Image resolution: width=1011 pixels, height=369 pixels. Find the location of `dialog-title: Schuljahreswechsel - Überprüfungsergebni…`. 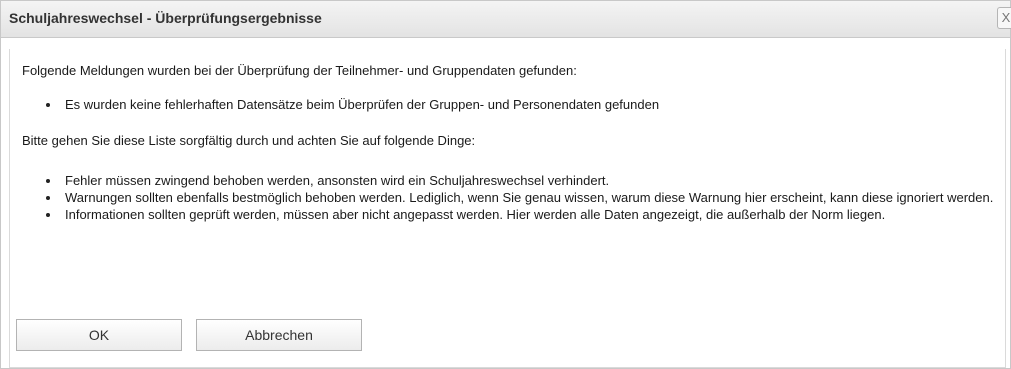

dialog-title: Schuljahreswechsel - Überprüfungsergebni… is located at coordinates (165, 18).